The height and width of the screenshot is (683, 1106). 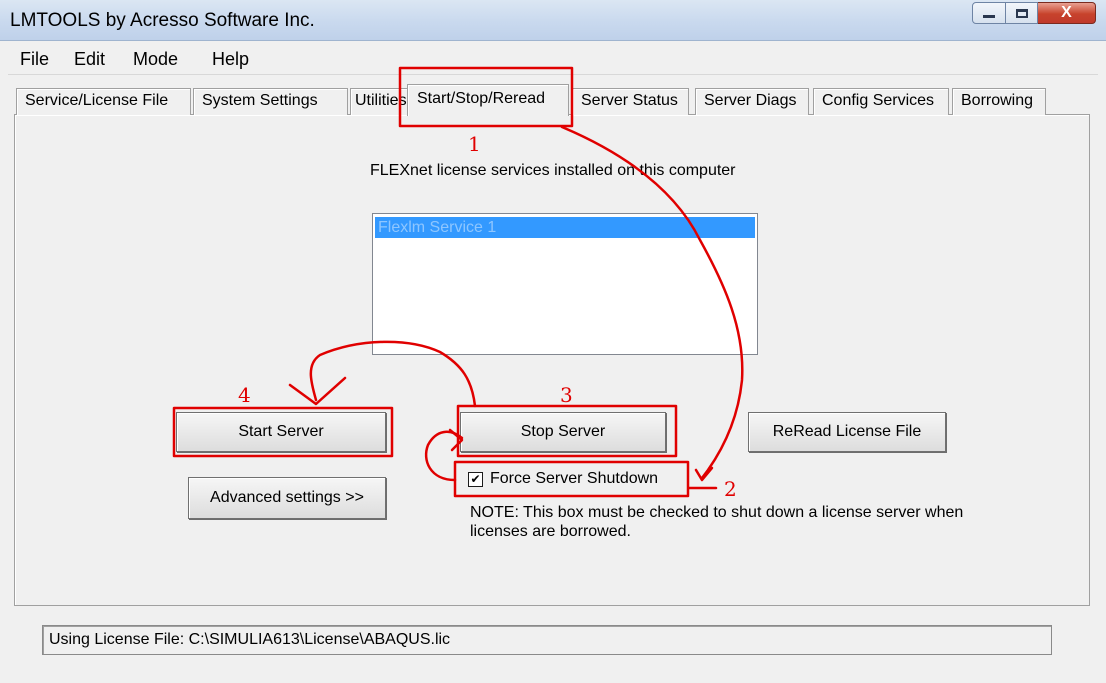 I want to click on window-controls: X, so click(x=1034, y=13).